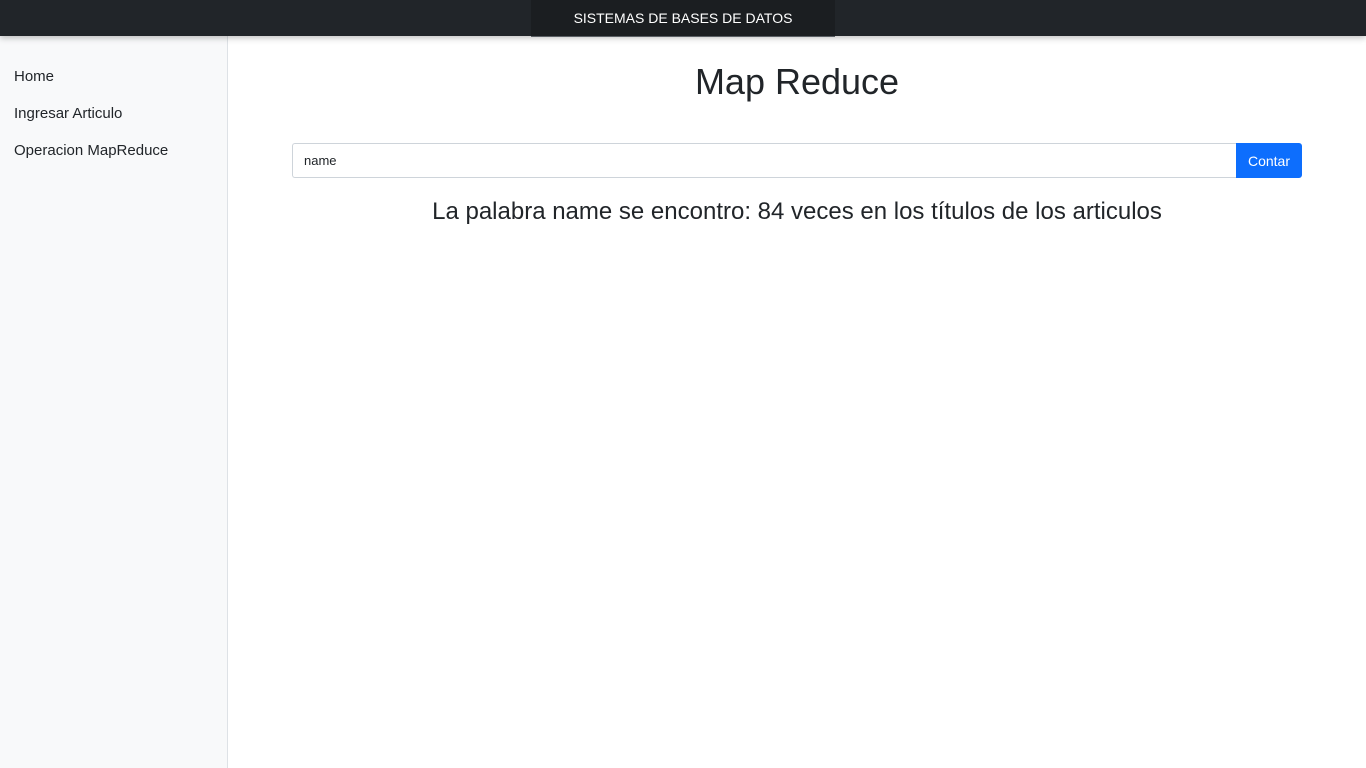  Describe the element at coordinates (113, 76) in the screenshot. I see `sidebar-item-home: Home` at that location.